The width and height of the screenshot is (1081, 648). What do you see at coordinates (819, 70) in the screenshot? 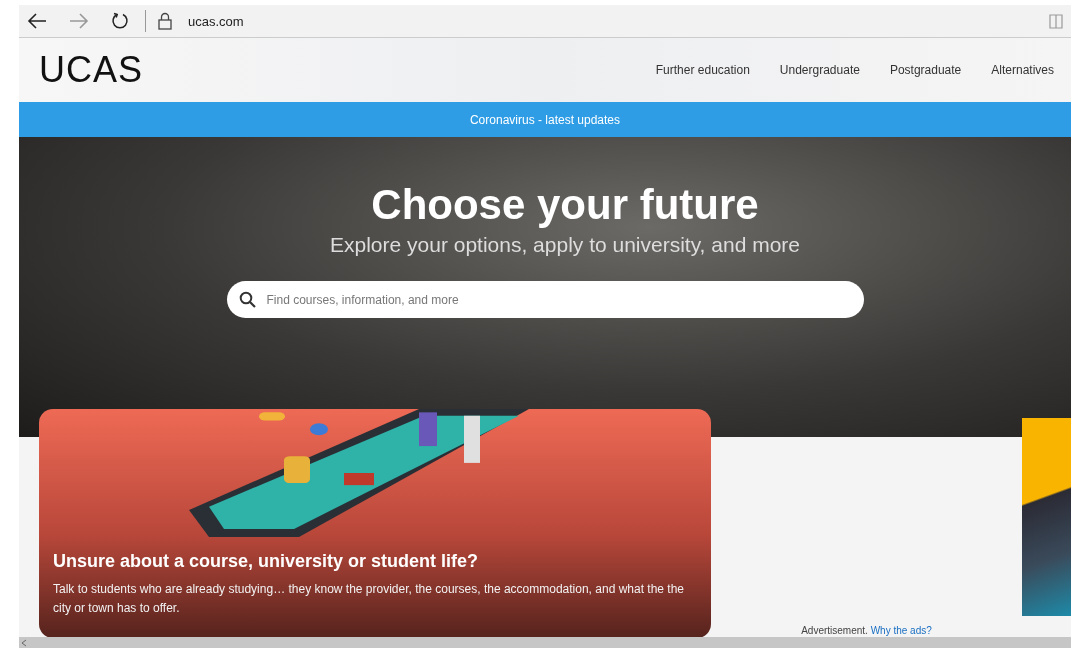
I see `nav-link: Undergraduate` at bounding box center [819, 70].